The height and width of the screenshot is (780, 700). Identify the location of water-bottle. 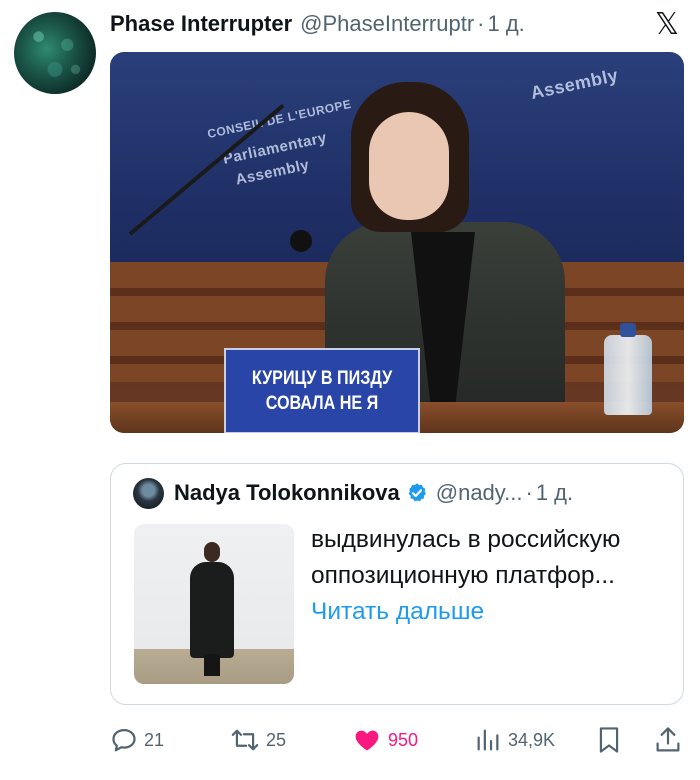
(628, 369).